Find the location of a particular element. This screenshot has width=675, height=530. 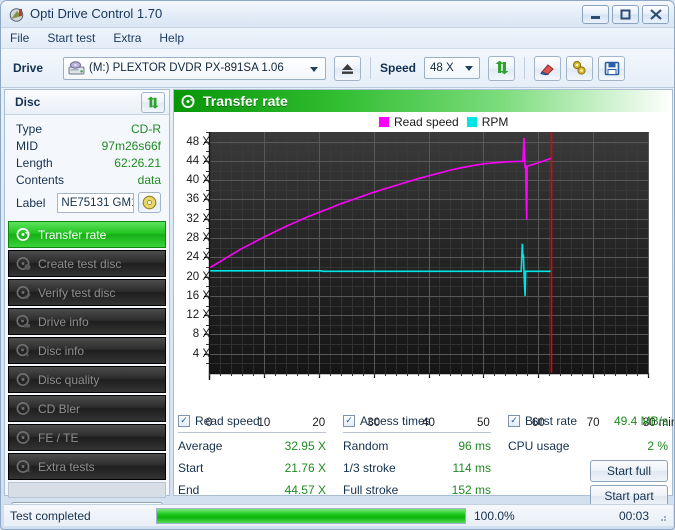

disc-panel-header: Disc is located at coordinates (87, 102).